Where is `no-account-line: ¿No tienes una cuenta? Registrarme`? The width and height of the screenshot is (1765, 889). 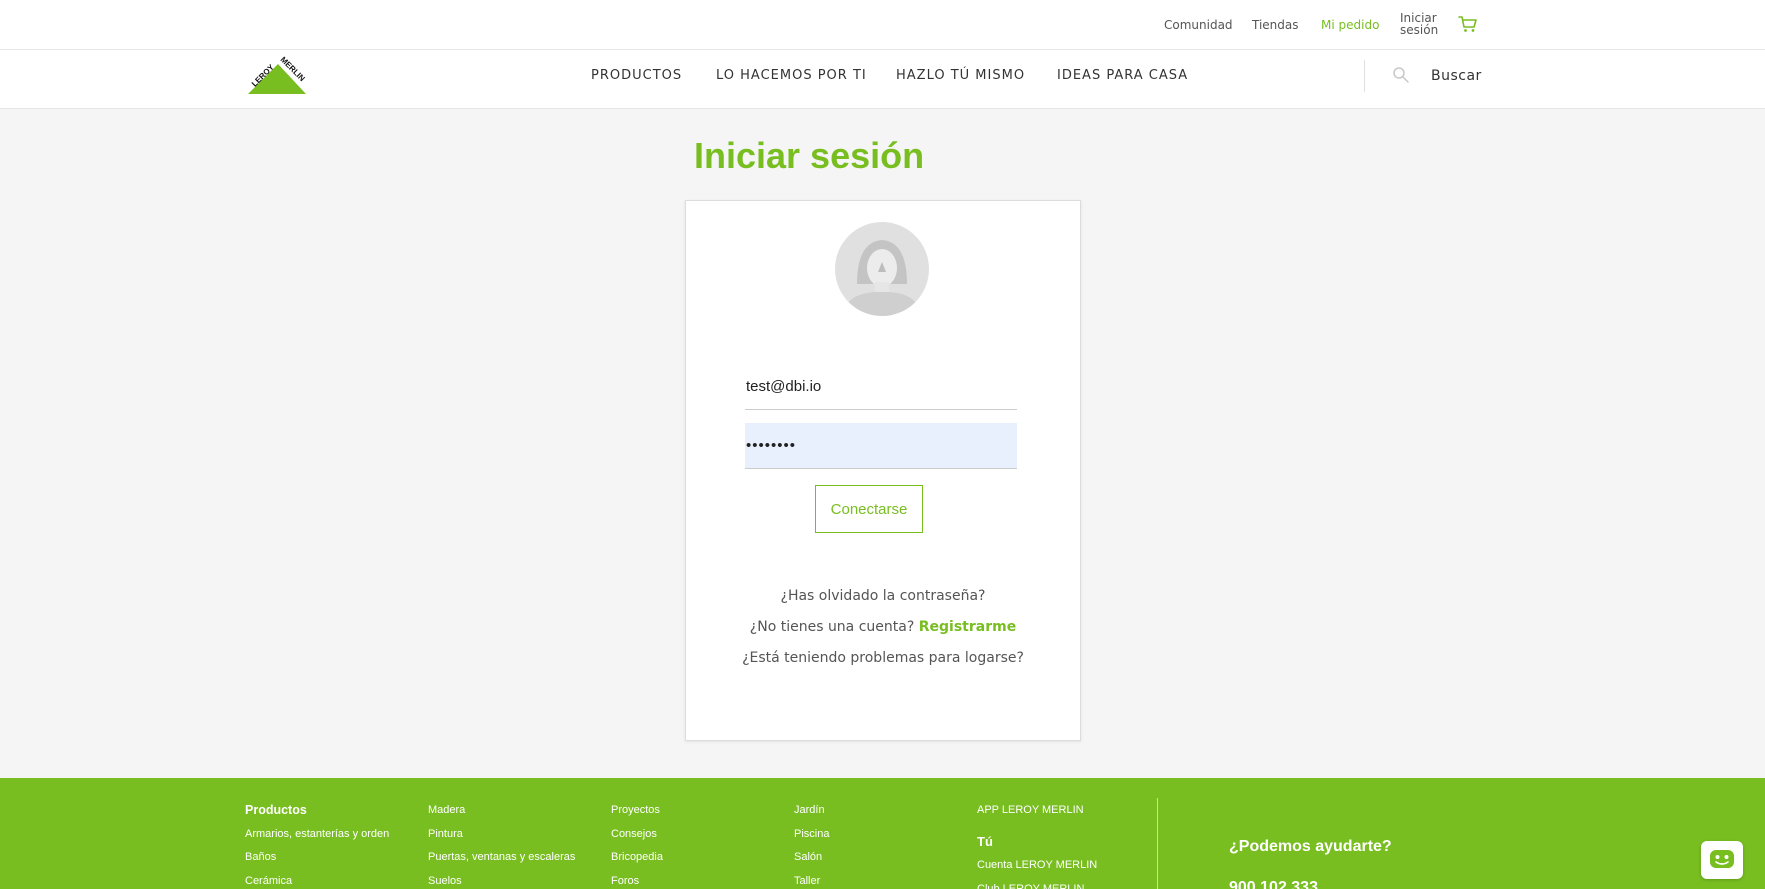 no-account-line: ¿No tienes una cuenta? Registrarme is located at coordinates (883, 627).